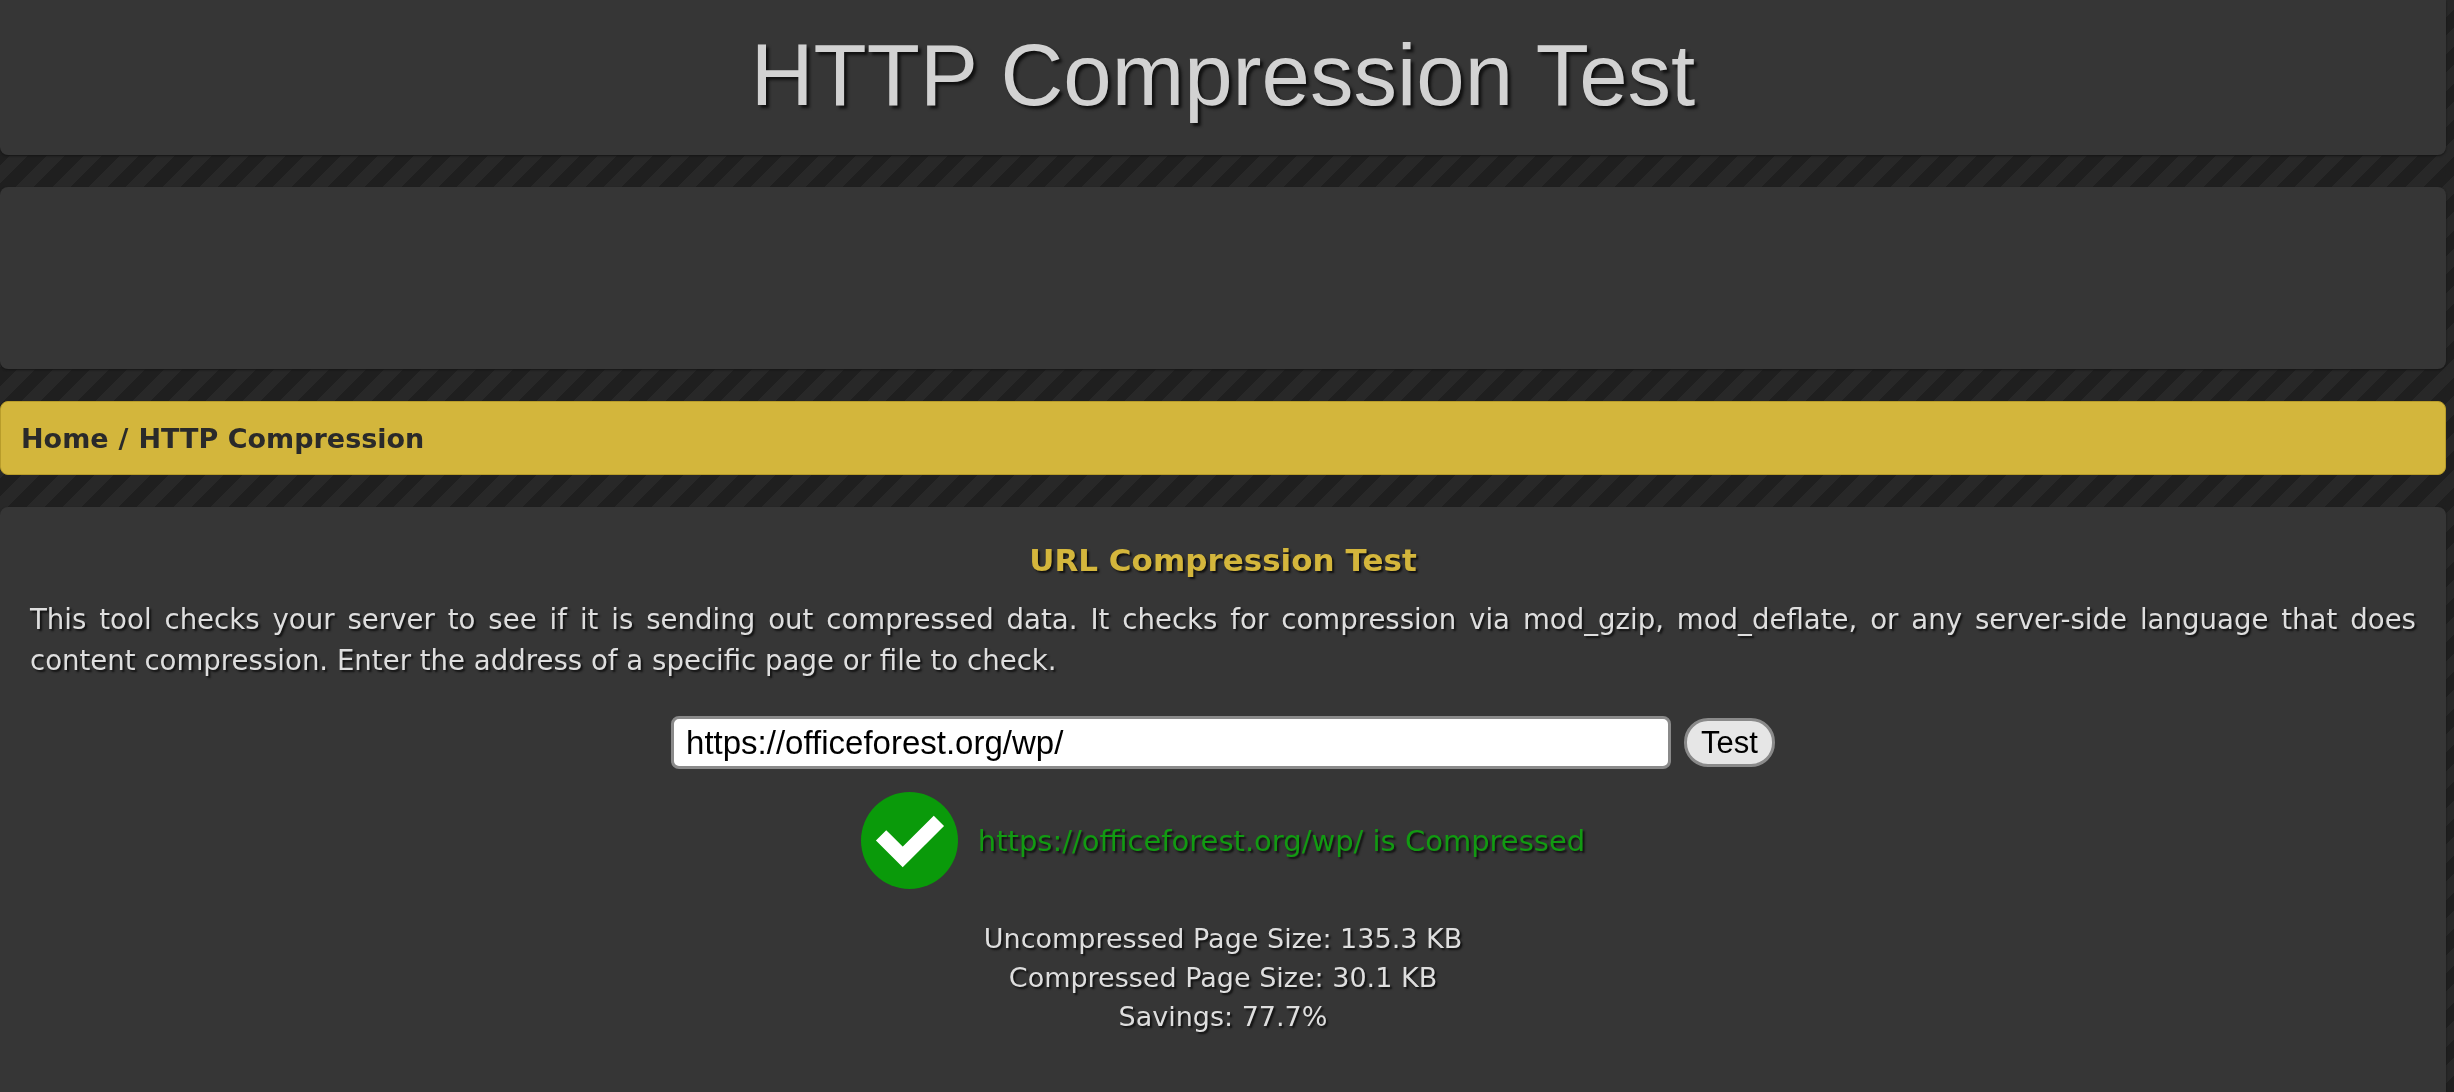  Describe the element at coordinates (1171, 742) in the screenshot. I see `url-input-field: https://officeforest.org/wp/` at that location.